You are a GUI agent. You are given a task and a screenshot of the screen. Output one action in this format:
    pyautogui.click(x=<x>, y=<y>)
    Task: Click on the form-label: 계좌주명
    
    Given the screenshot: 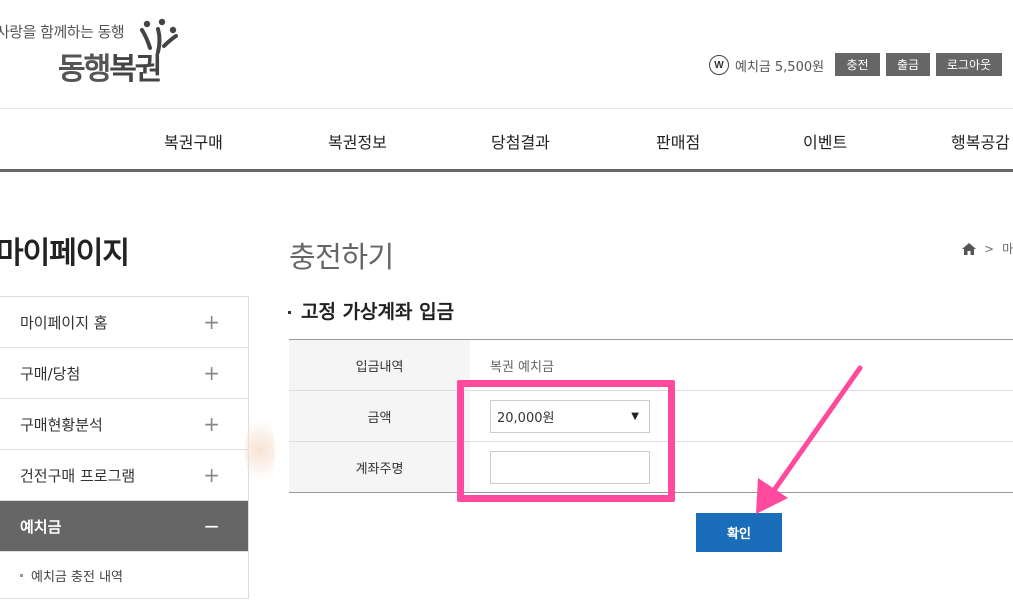 What is the action you would take?
    pyautogui.click(x=379, y=467)
    